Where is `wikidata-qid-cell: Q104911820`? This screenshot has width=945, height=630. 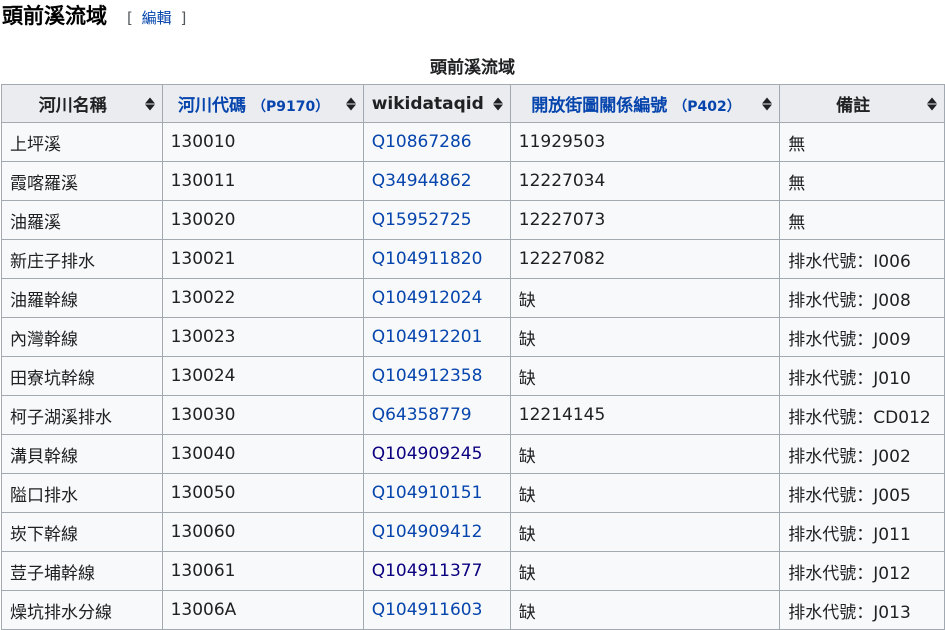
wikidata-qid-cell: Q104911820 is located at coordinates (436, 259).